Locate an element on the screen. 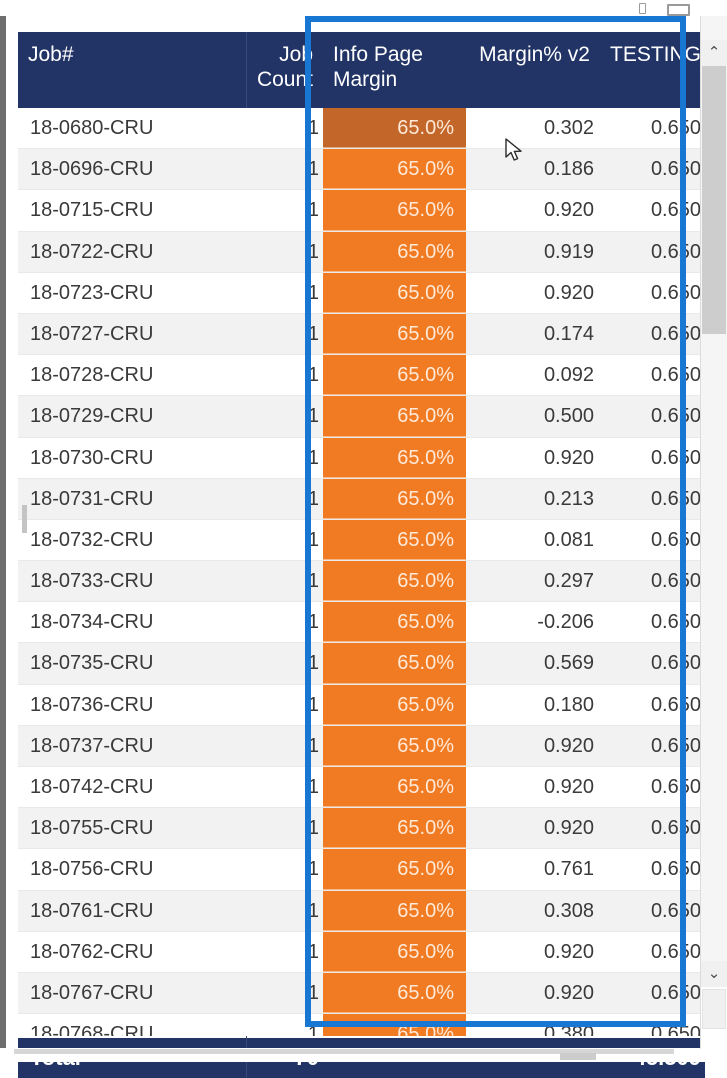 The image size is (727, 1078). table-cell-margin-pct-v2: 0.180 is located at coordinates (533, 705).